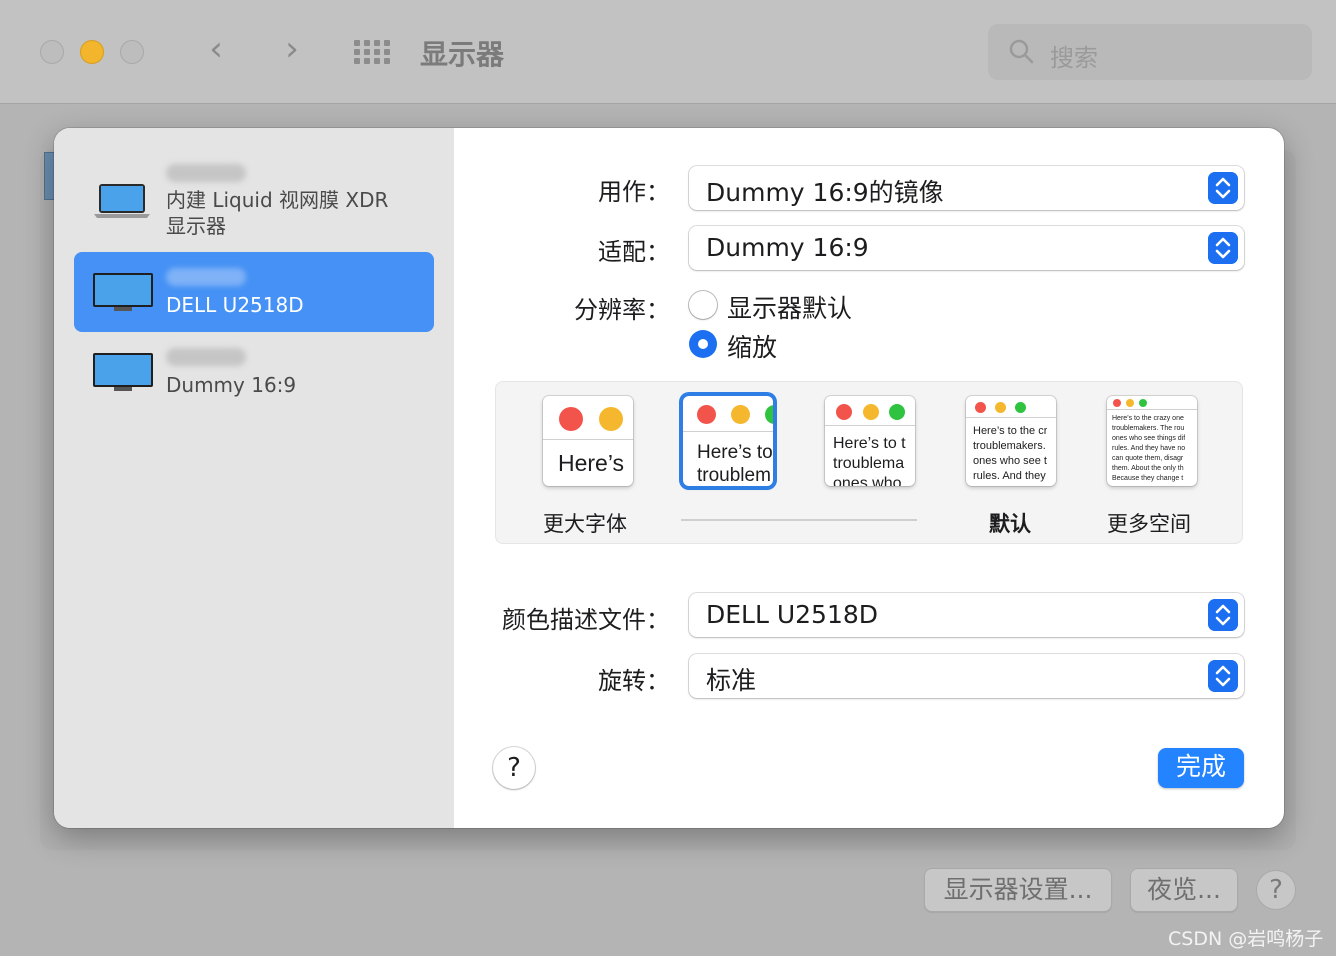 This screenshot has width=1336, height=956. I want to click on radio-button-checked, so click(703, 344).